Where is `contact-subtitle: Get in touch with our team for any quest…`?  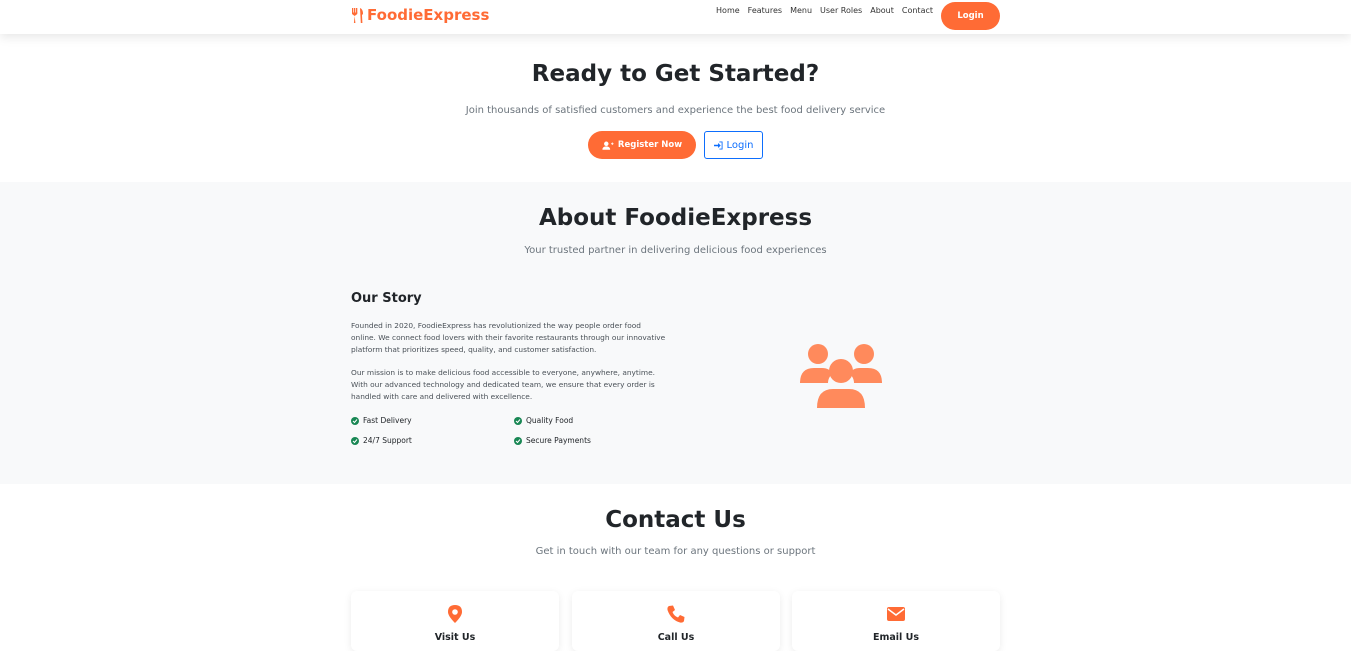 contact-subtitle: Get in touch with our team for any quest… is located at coordinates (675, 551).